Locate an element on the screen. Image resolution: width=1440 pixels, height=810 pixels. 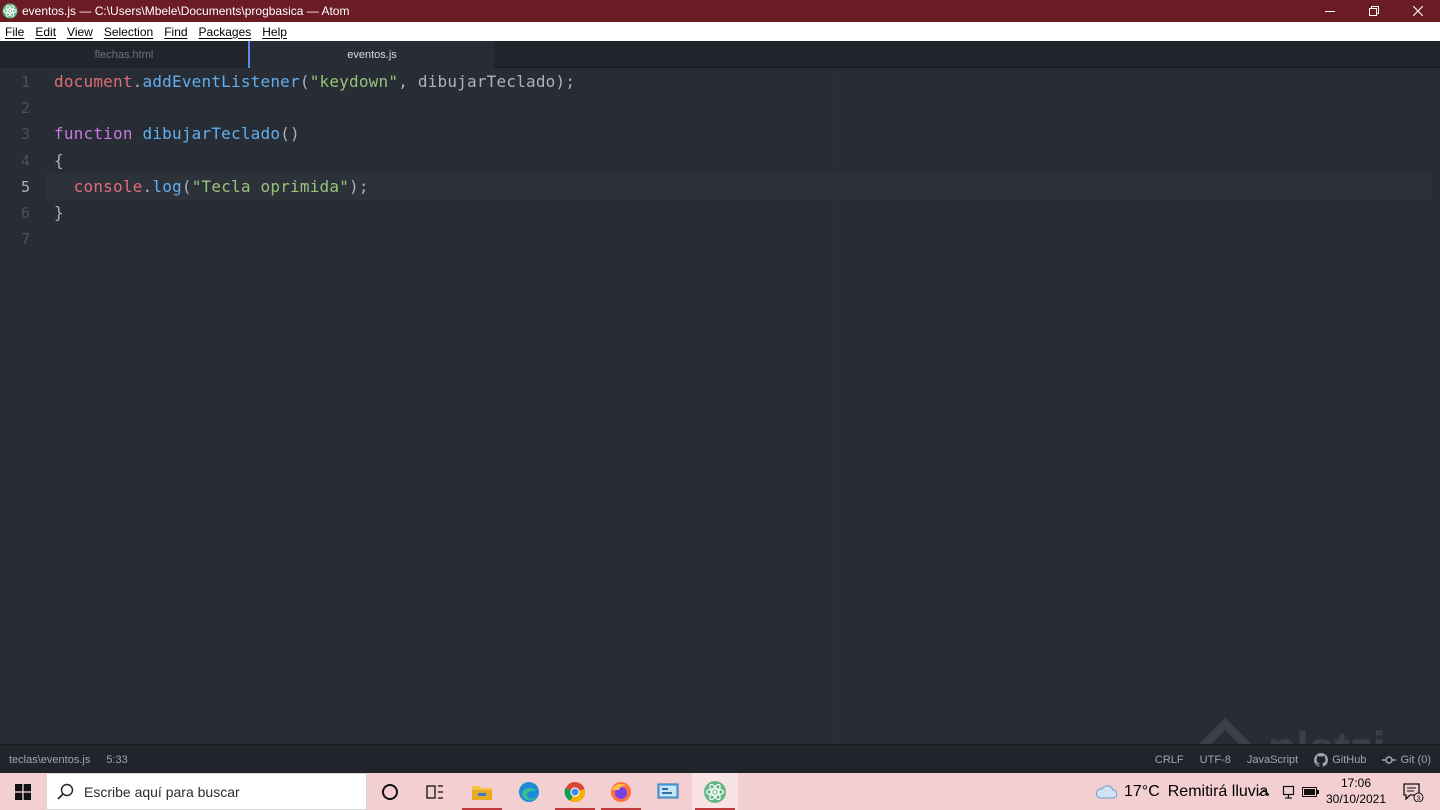
line-number: 6 is located at coordinates (15, 213).